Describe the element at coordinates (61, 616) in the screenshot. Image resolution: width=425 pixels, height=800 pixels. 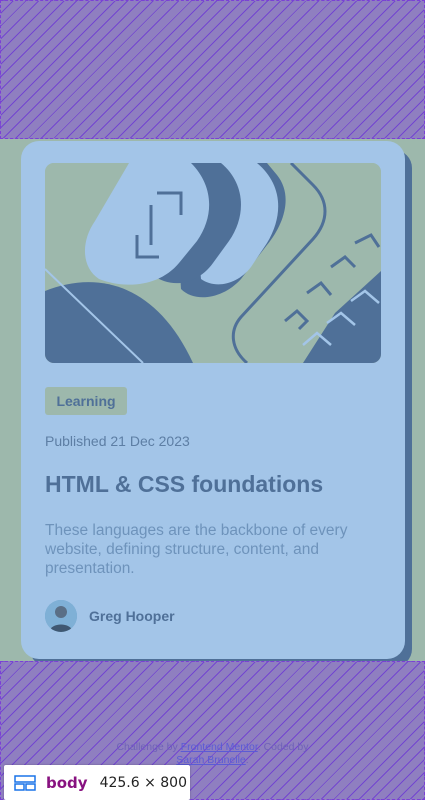
I see `avatar` at that location.